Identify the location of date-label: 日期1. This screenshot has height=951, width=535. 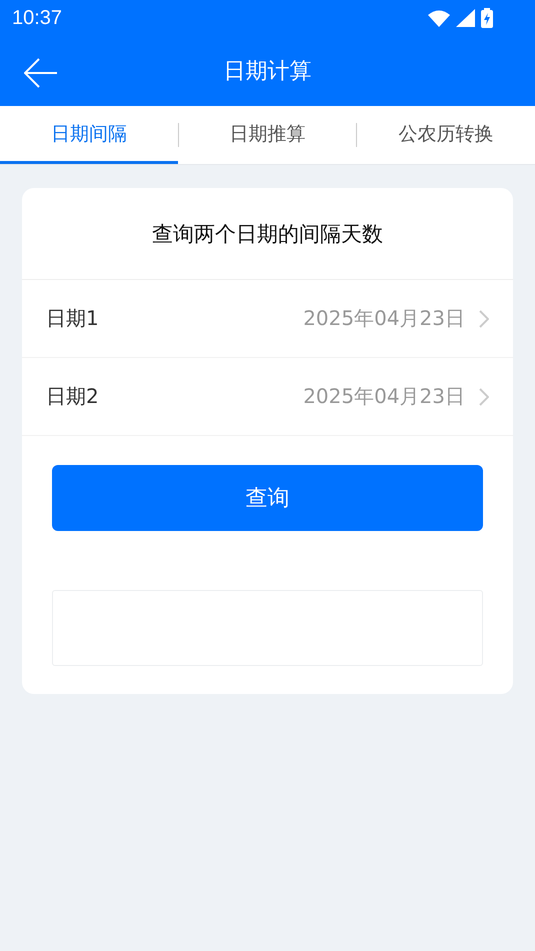
(73, 318).